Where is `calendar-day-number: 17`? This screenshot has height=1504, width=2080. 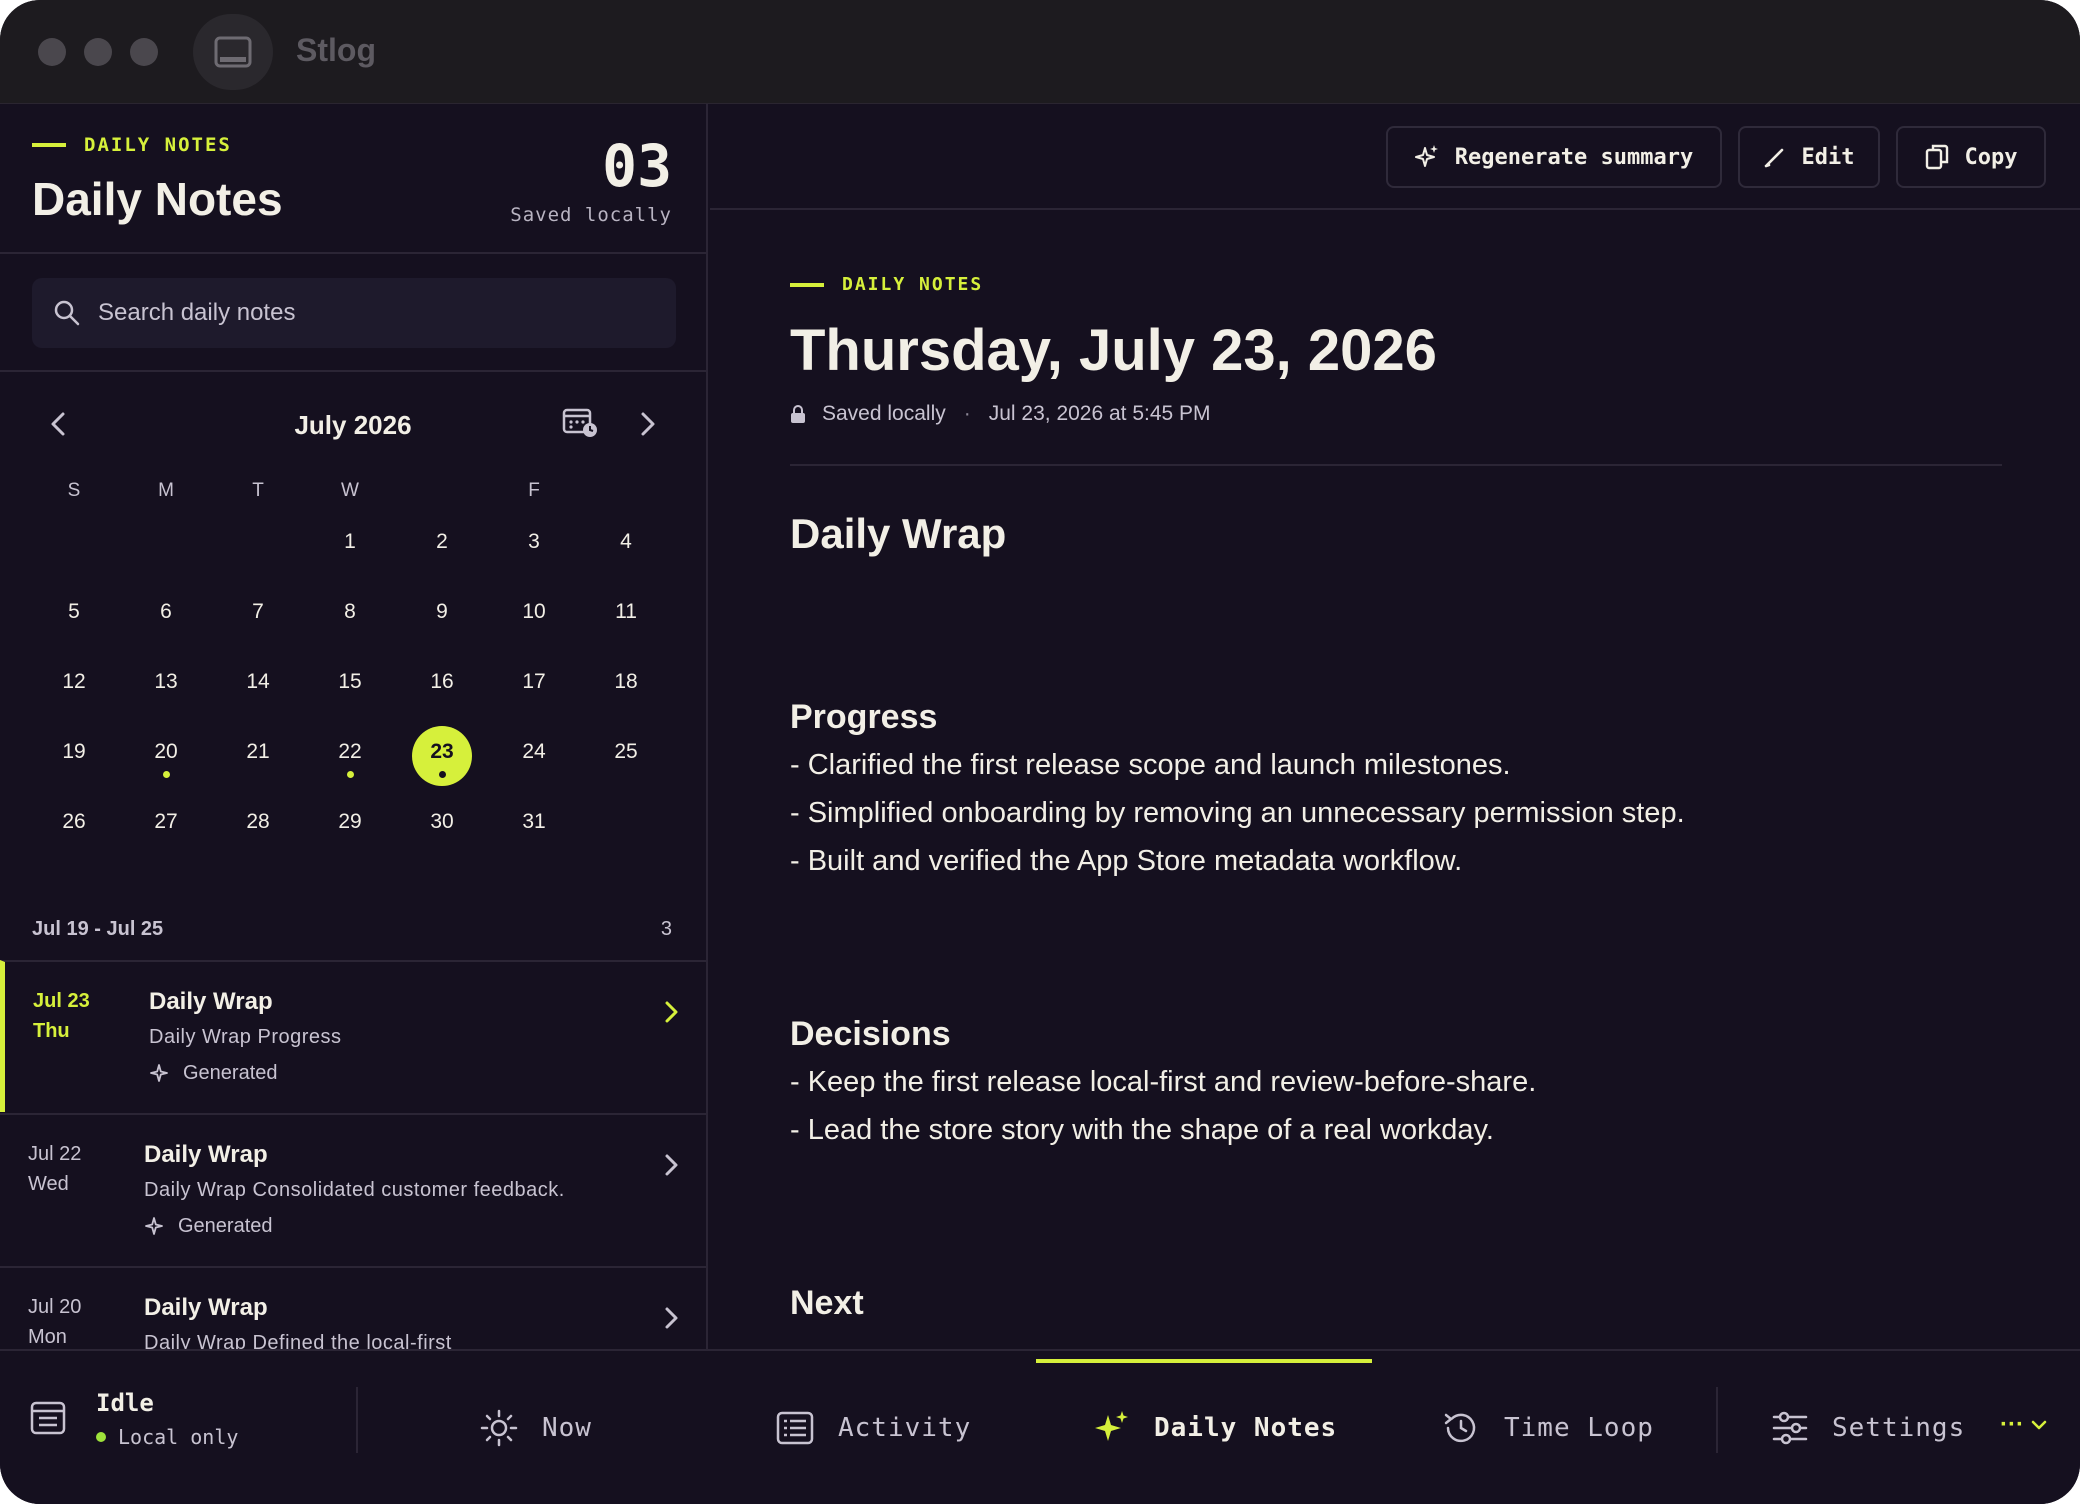
calendar-day-number: 17 is located at coordinates (534, 681).